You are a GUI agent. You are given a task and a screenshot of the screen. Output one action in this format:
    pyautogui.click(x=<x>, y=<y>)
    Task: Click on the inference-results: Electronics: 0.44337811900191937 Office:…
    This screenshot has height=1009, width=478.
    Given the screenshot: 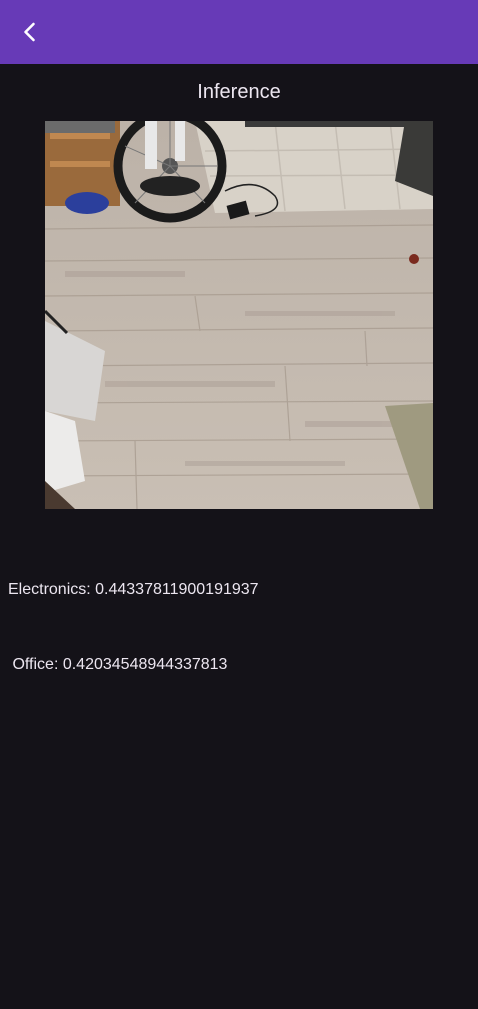 What is the action you would take?
    pyautogui.click(x=133, y=614)
    